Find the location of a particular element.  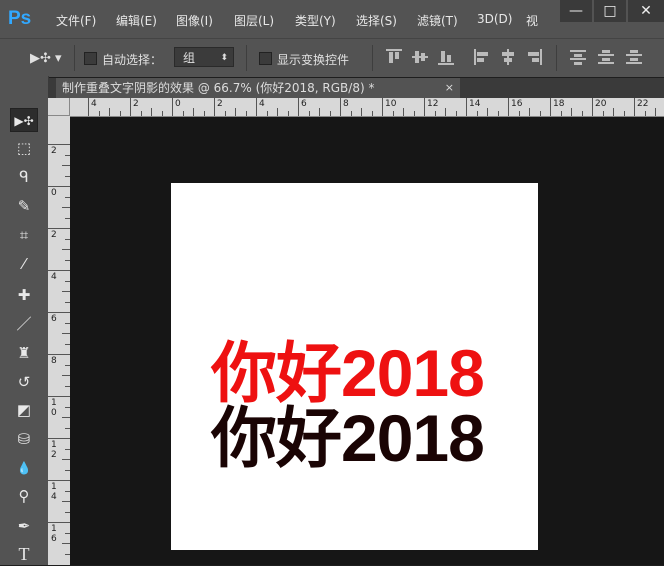

dodge-tool: ⚲ is located at coordinates (24, 496).